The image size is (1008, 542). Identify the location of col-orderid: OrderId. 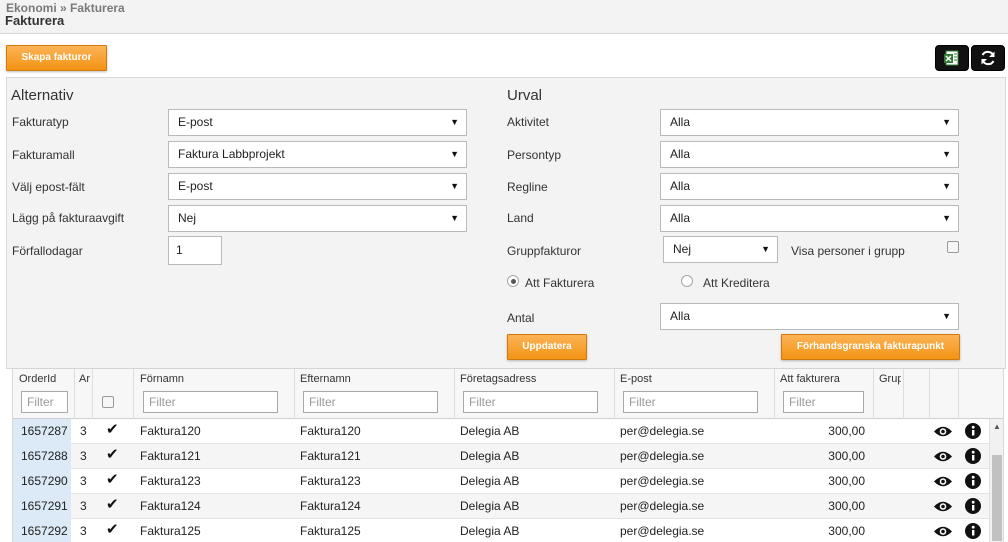
(37, 379).